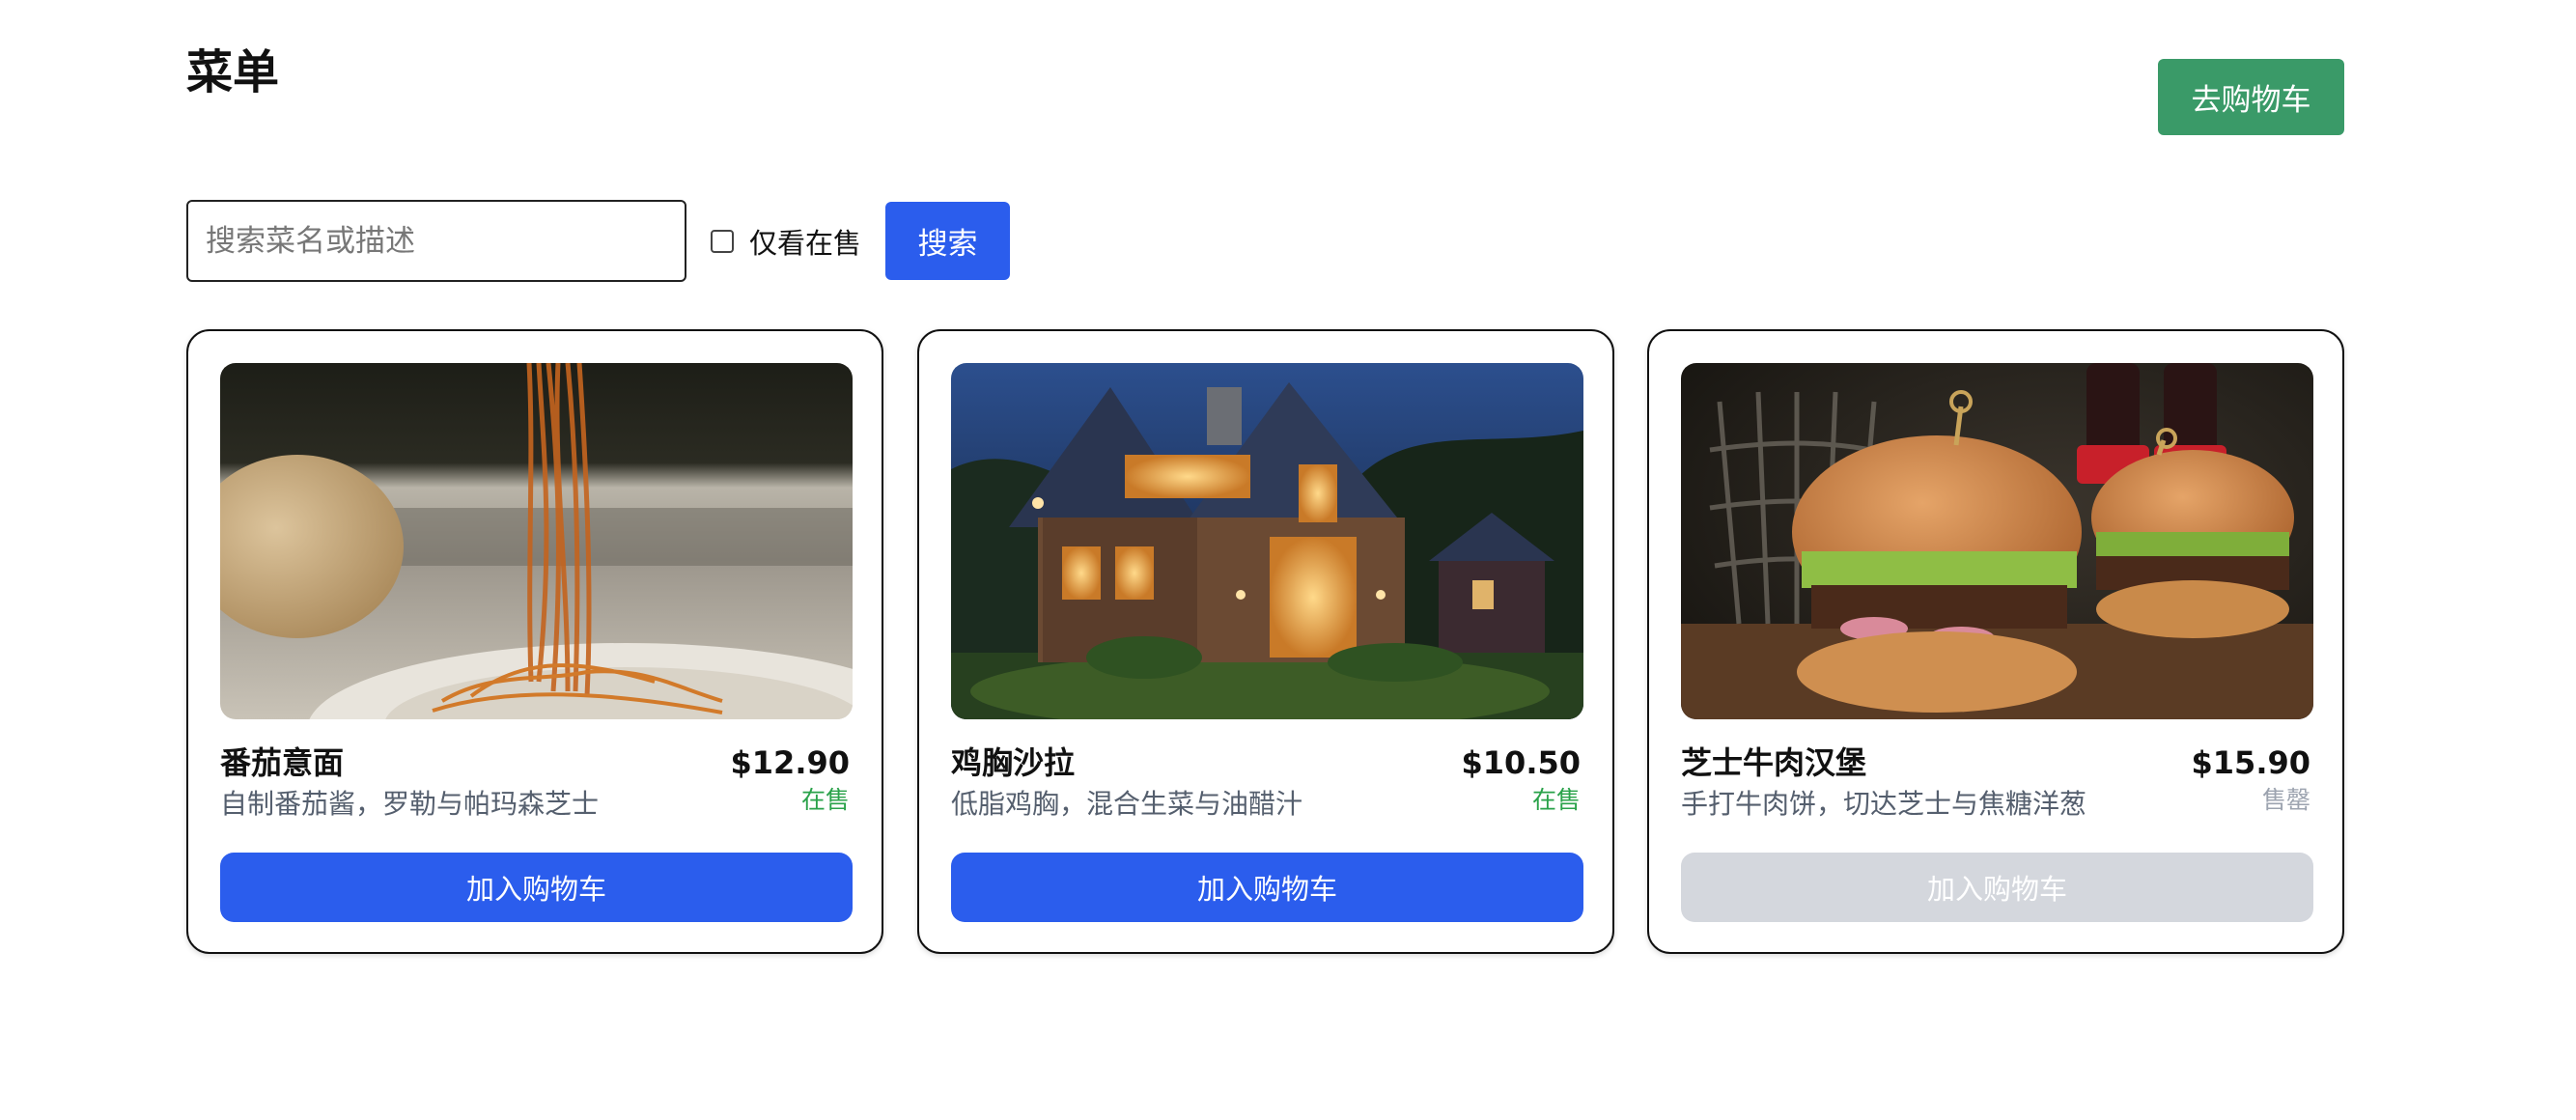 This screenshot has height=1120, width=2576. I want to click on item-price: $15.90, so click(2250, 763).